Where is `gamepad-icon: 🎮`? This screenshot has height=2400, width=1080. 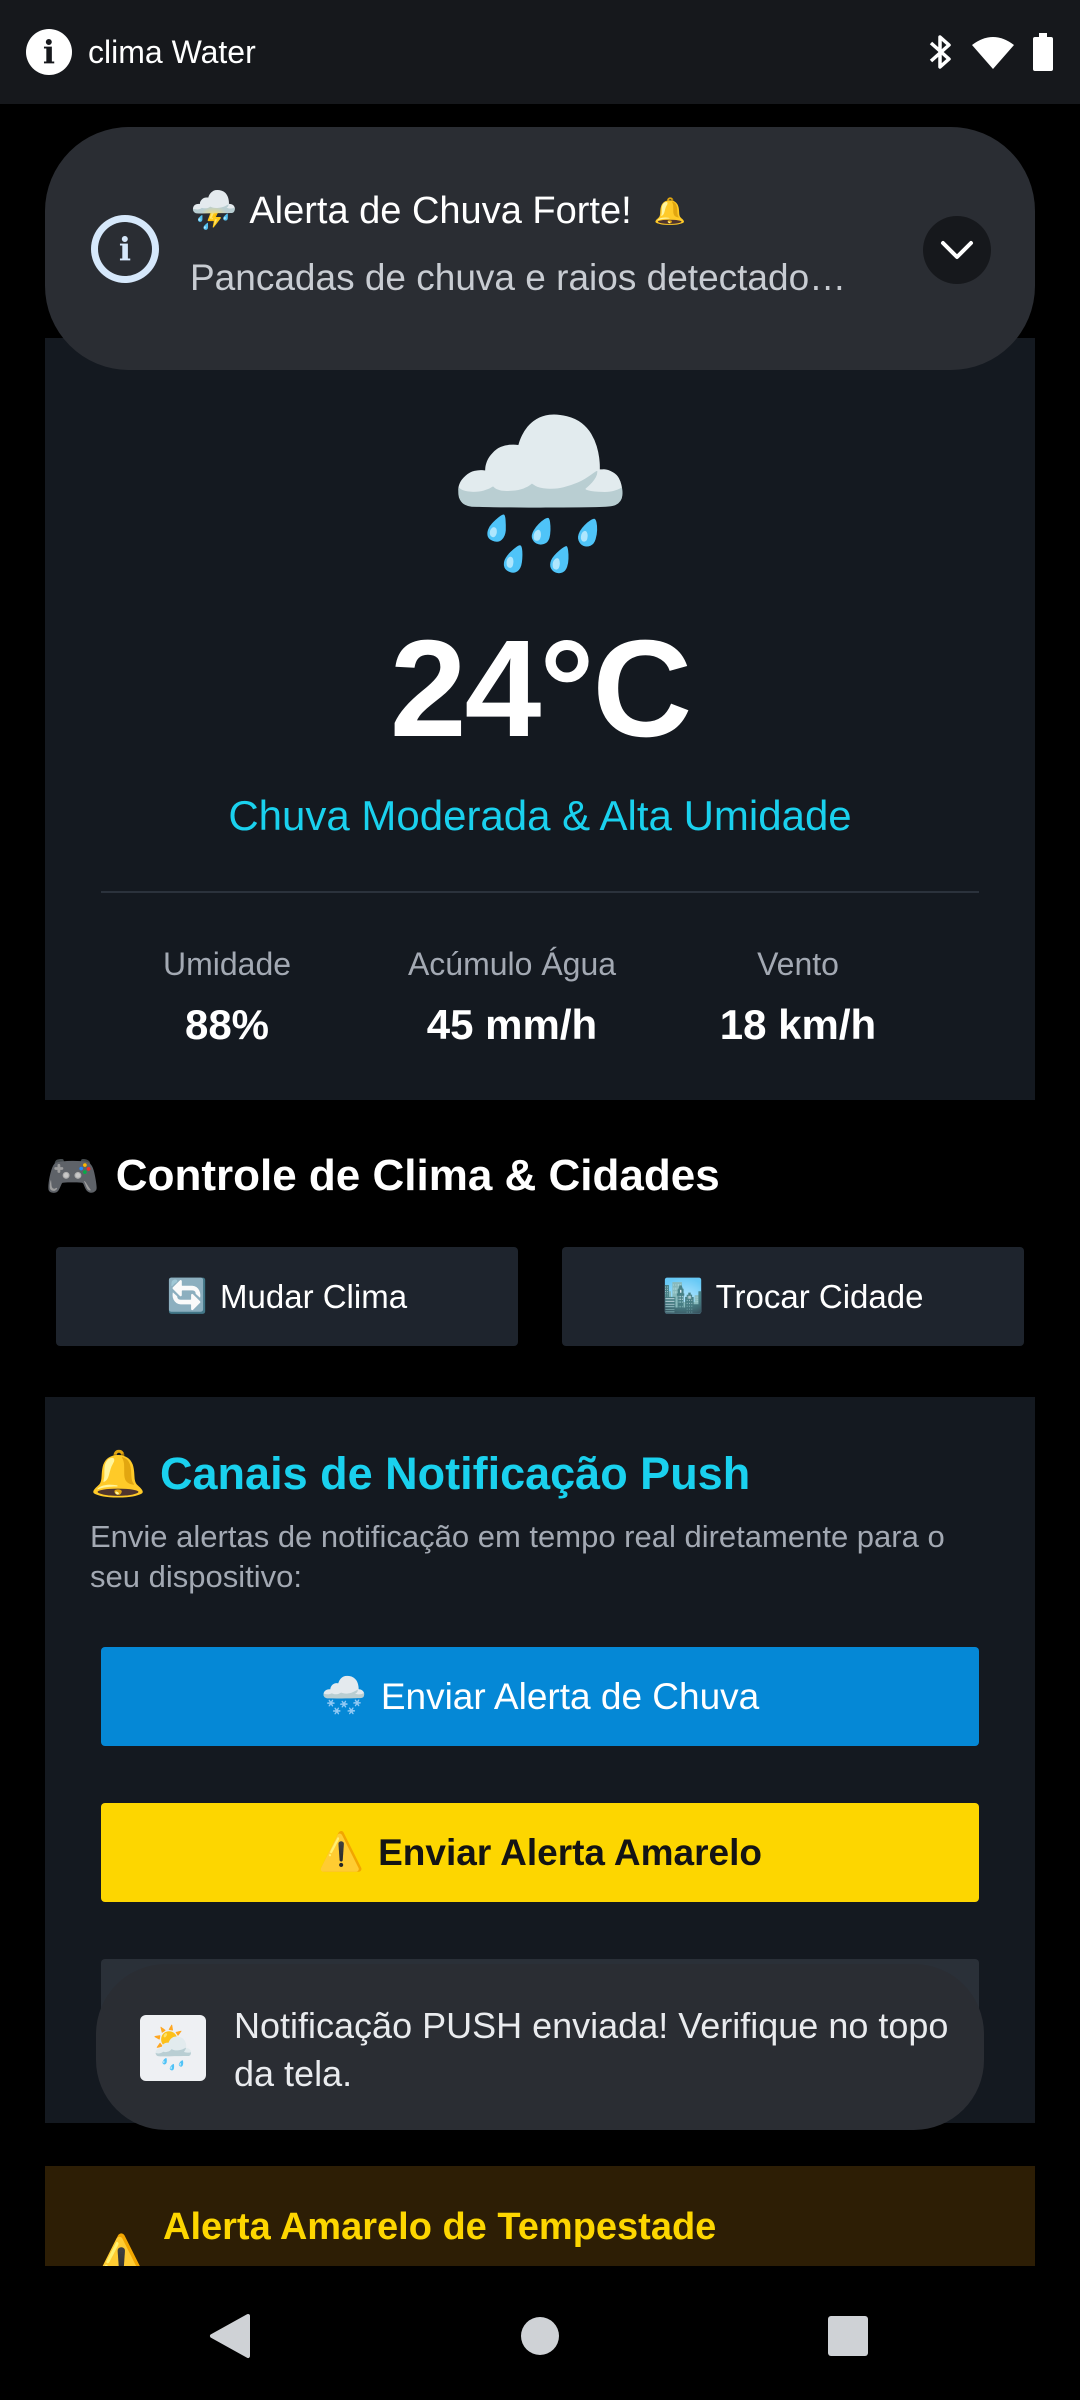
gamepad-icon: 🎮 is located at coordinates (72, 1176).